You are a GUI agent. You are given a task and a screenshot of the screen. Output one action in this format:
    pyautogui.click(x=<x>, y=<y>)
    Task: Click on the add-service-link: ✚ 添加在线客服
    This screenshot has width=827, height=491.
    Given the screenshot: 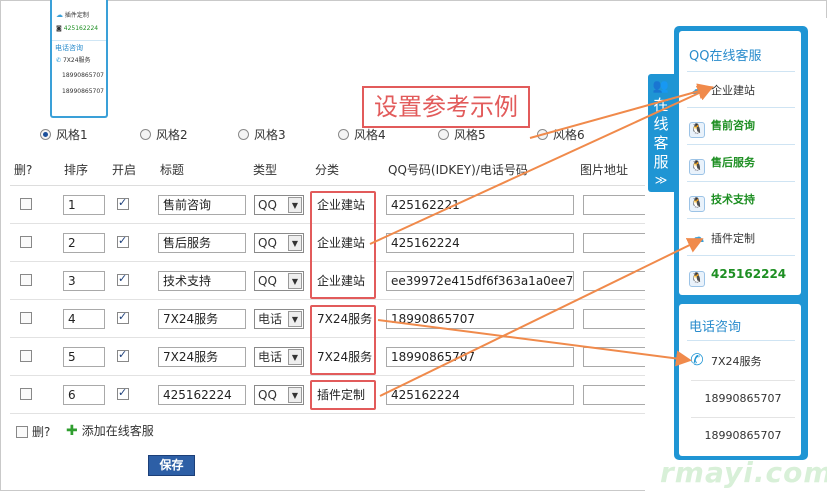 What is the action you would take?
    pyautogui.click(x=110, y=430)
    